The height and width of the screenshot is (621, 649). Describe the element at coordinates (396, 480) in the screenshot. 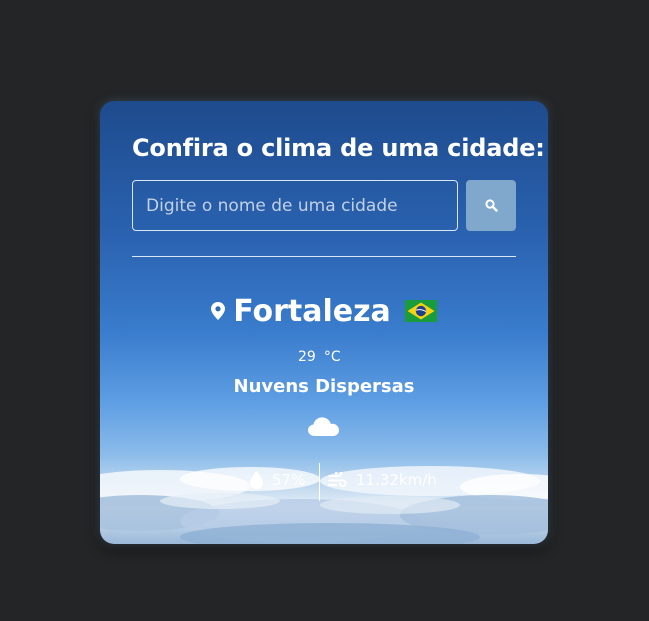

I see `wind-speed-value: 11.32km/h` at that location.